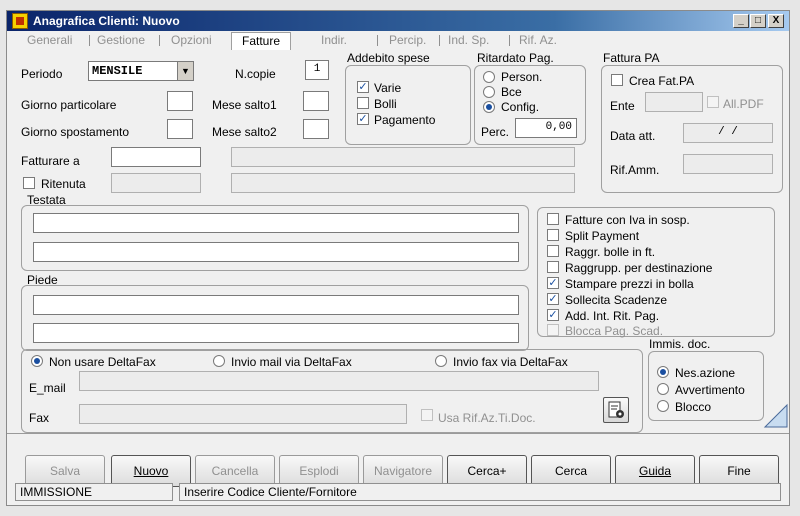 The height and width of the screenshot is (516, 800). What do you see at coordinates (713, 102) in the screenshot?
I see `all-pdf-checkbox` at bounding box center [713, 102].